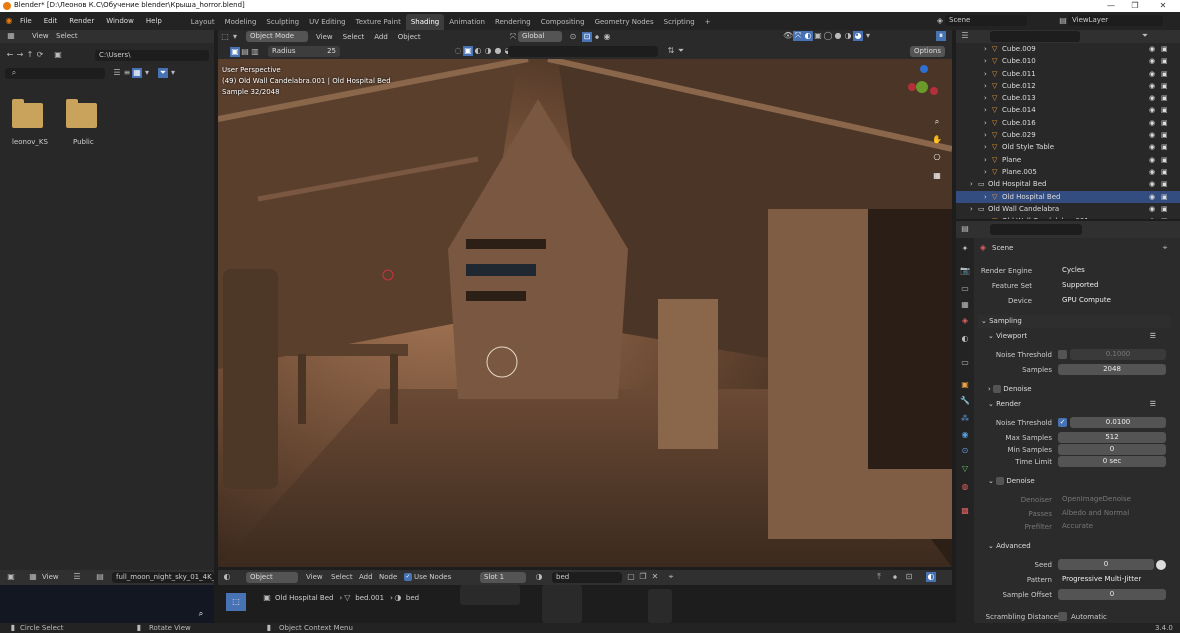 This screenshot has width=1180, height=633. Describe the element at coordinates (1074, 404) in the screenshot. I see `render-subsection: ⌄ Render ☰` at that location.